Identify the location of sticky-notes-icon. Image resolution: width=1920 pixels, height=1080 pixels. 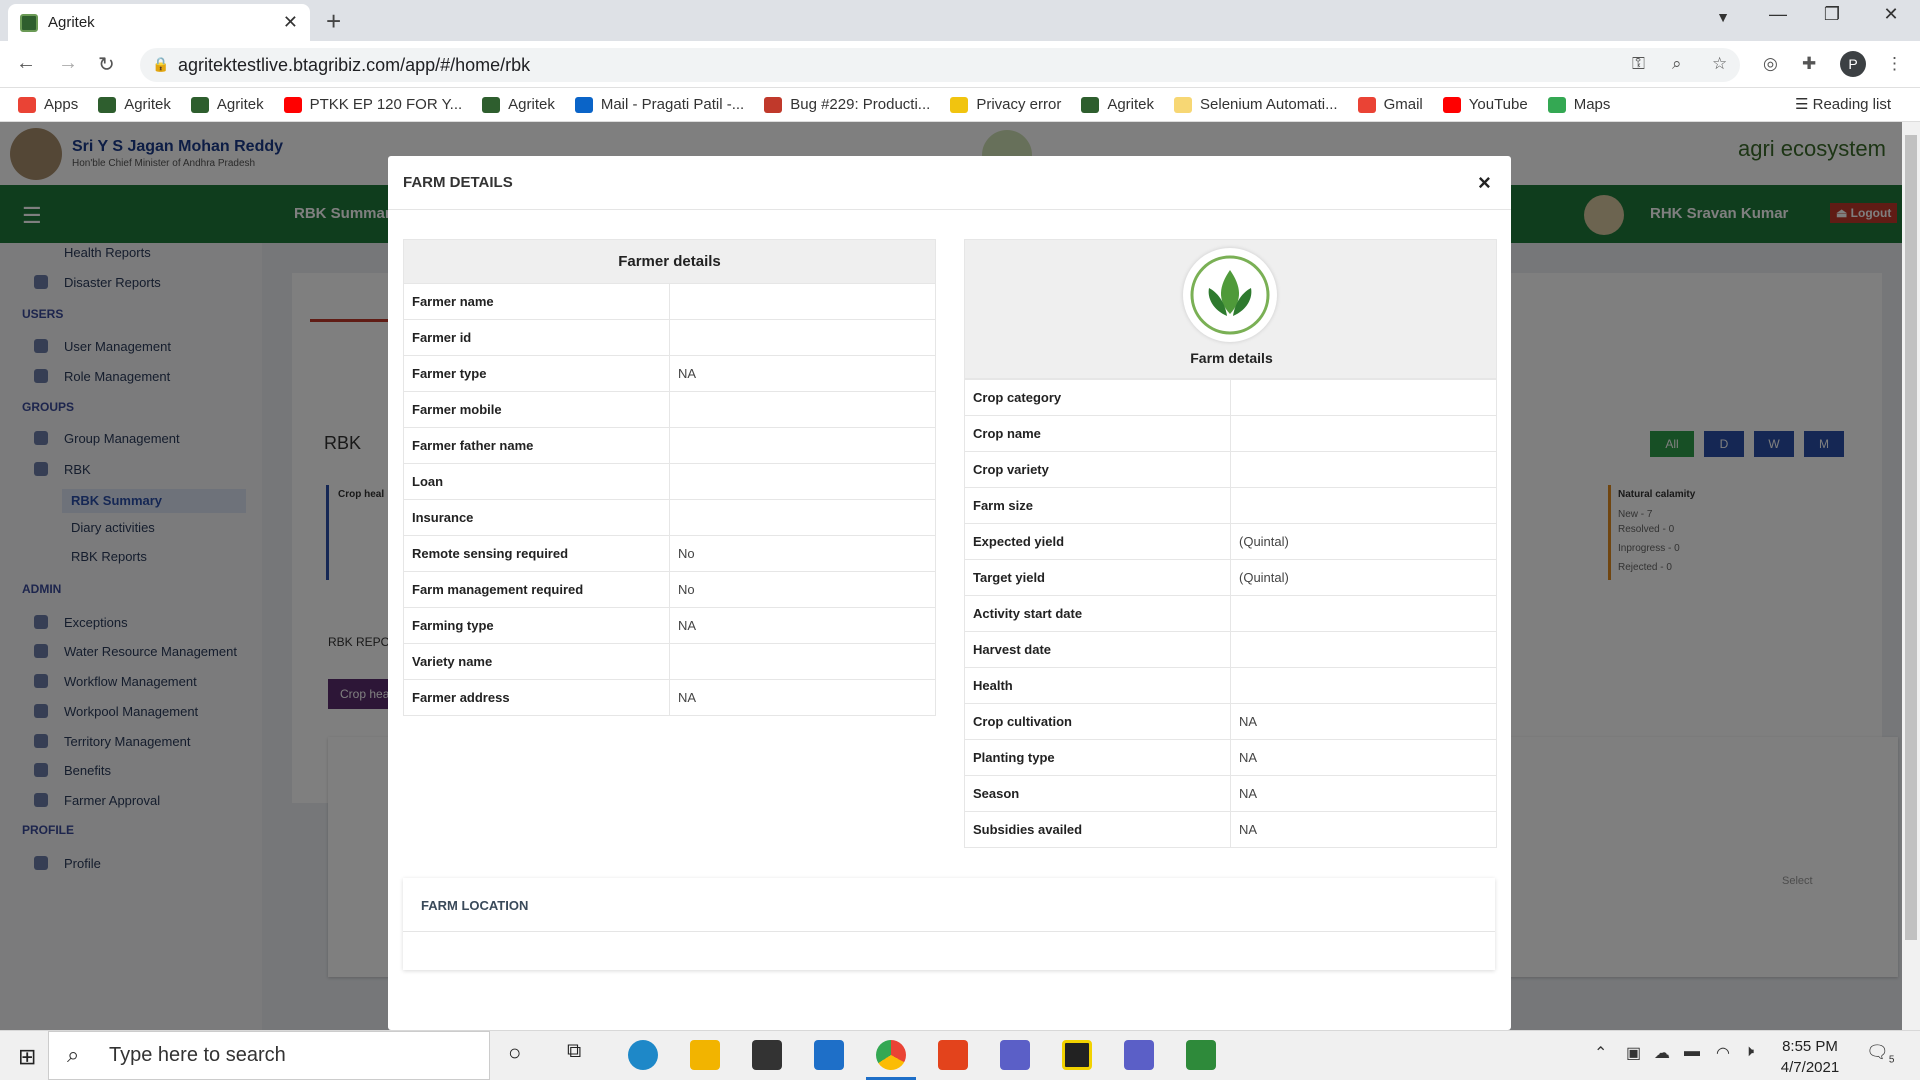
(1077, 1055).